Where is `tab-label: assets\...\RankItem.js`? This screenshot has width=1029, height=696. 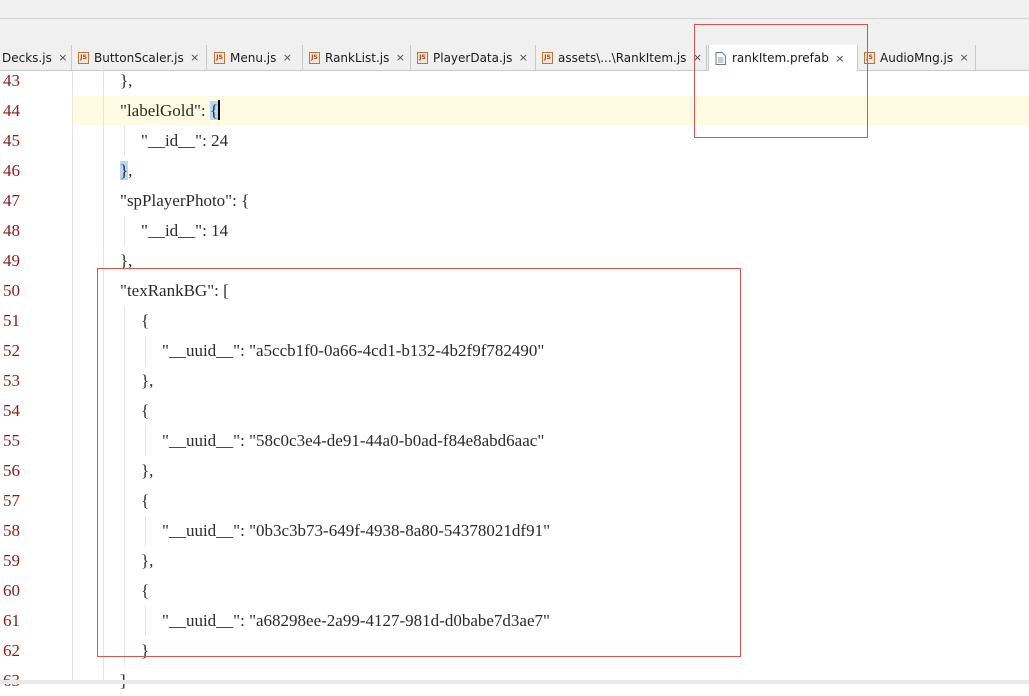 tab-label: assets\...\RankItem.js is located at coordinates (622, 57).